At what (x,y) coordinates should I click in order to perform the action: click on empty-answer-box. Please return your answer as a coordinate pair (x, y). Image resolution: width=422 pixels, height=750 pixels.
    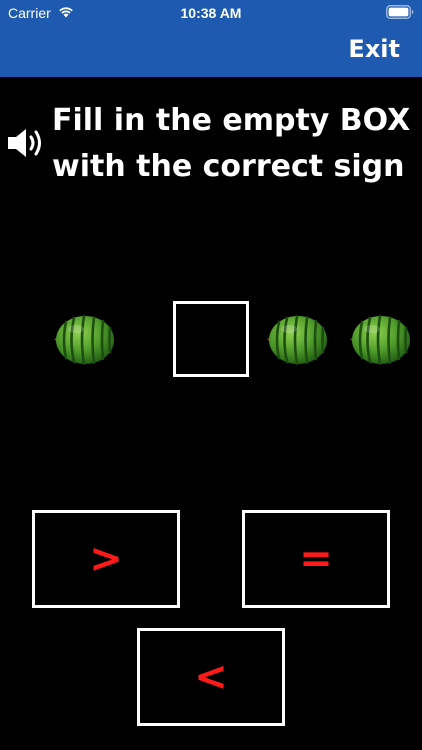
    Looking at the image, I should click on (211, 339).